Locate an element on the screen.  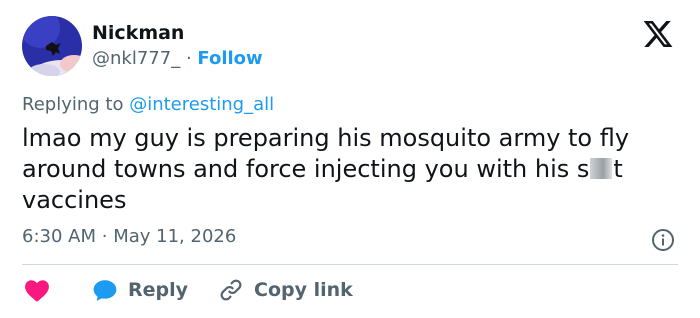
tweet-date: May 11, 2026 is located at coordinates (175, 236).